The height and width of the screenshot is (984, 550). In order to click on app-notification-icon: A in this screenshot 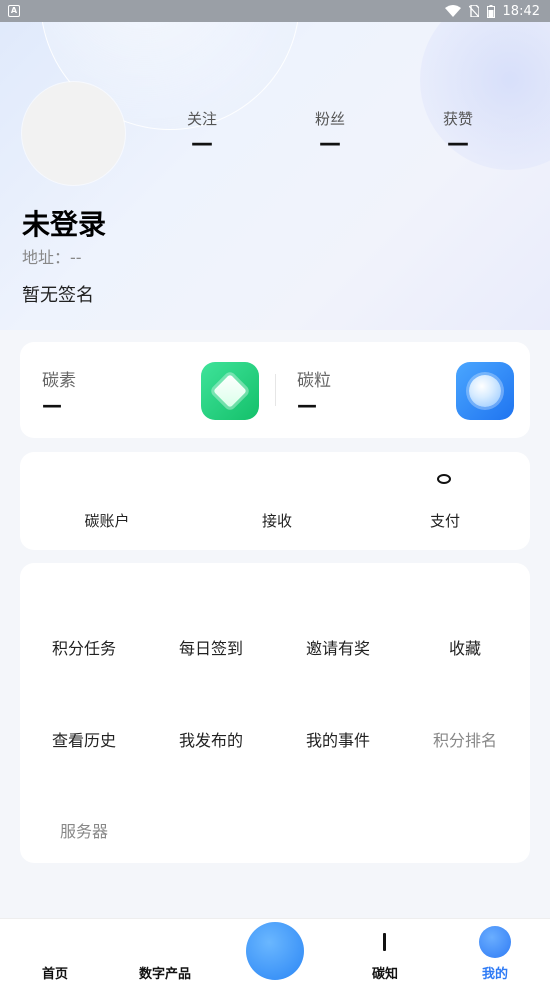, I will do `click(14, 11)`.